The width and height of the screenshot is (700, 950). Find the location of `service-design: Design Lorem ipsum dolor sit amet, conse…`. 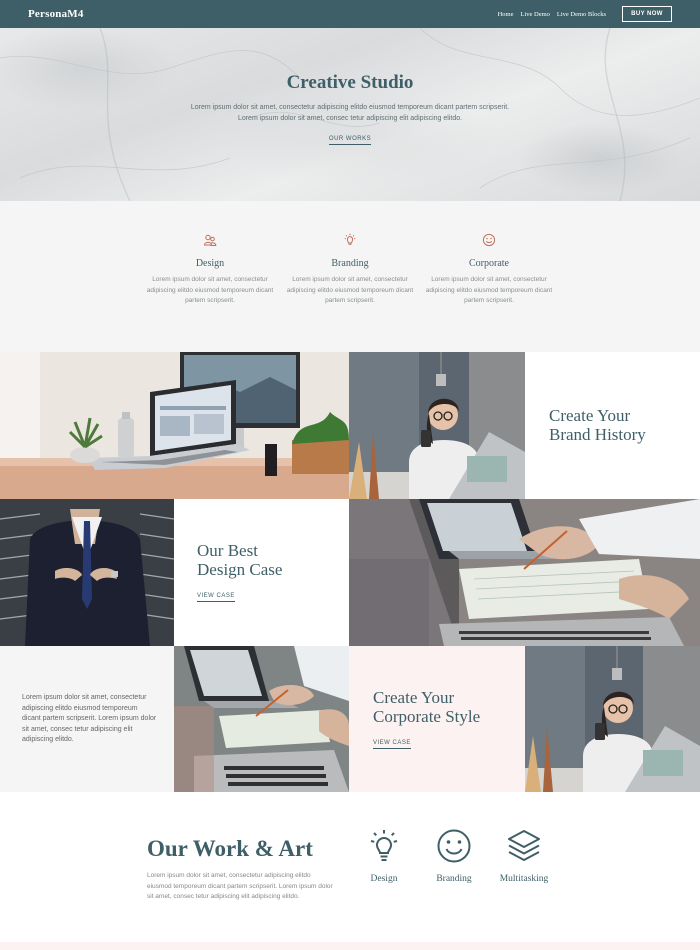

service-design: Design Lorem ipsum dolor sit amet, conse… is located at coordinates (210, 270).